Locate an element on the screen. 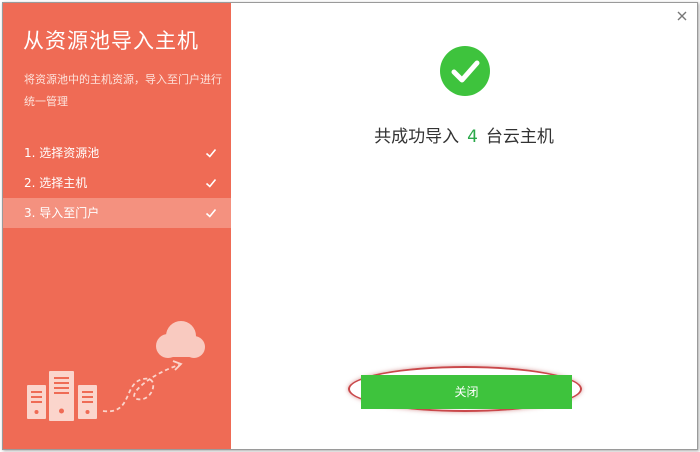 This screenshot has height=452, width=700. step-import-portal: 3. 导入至门户 is located at coordinates (117, 213).